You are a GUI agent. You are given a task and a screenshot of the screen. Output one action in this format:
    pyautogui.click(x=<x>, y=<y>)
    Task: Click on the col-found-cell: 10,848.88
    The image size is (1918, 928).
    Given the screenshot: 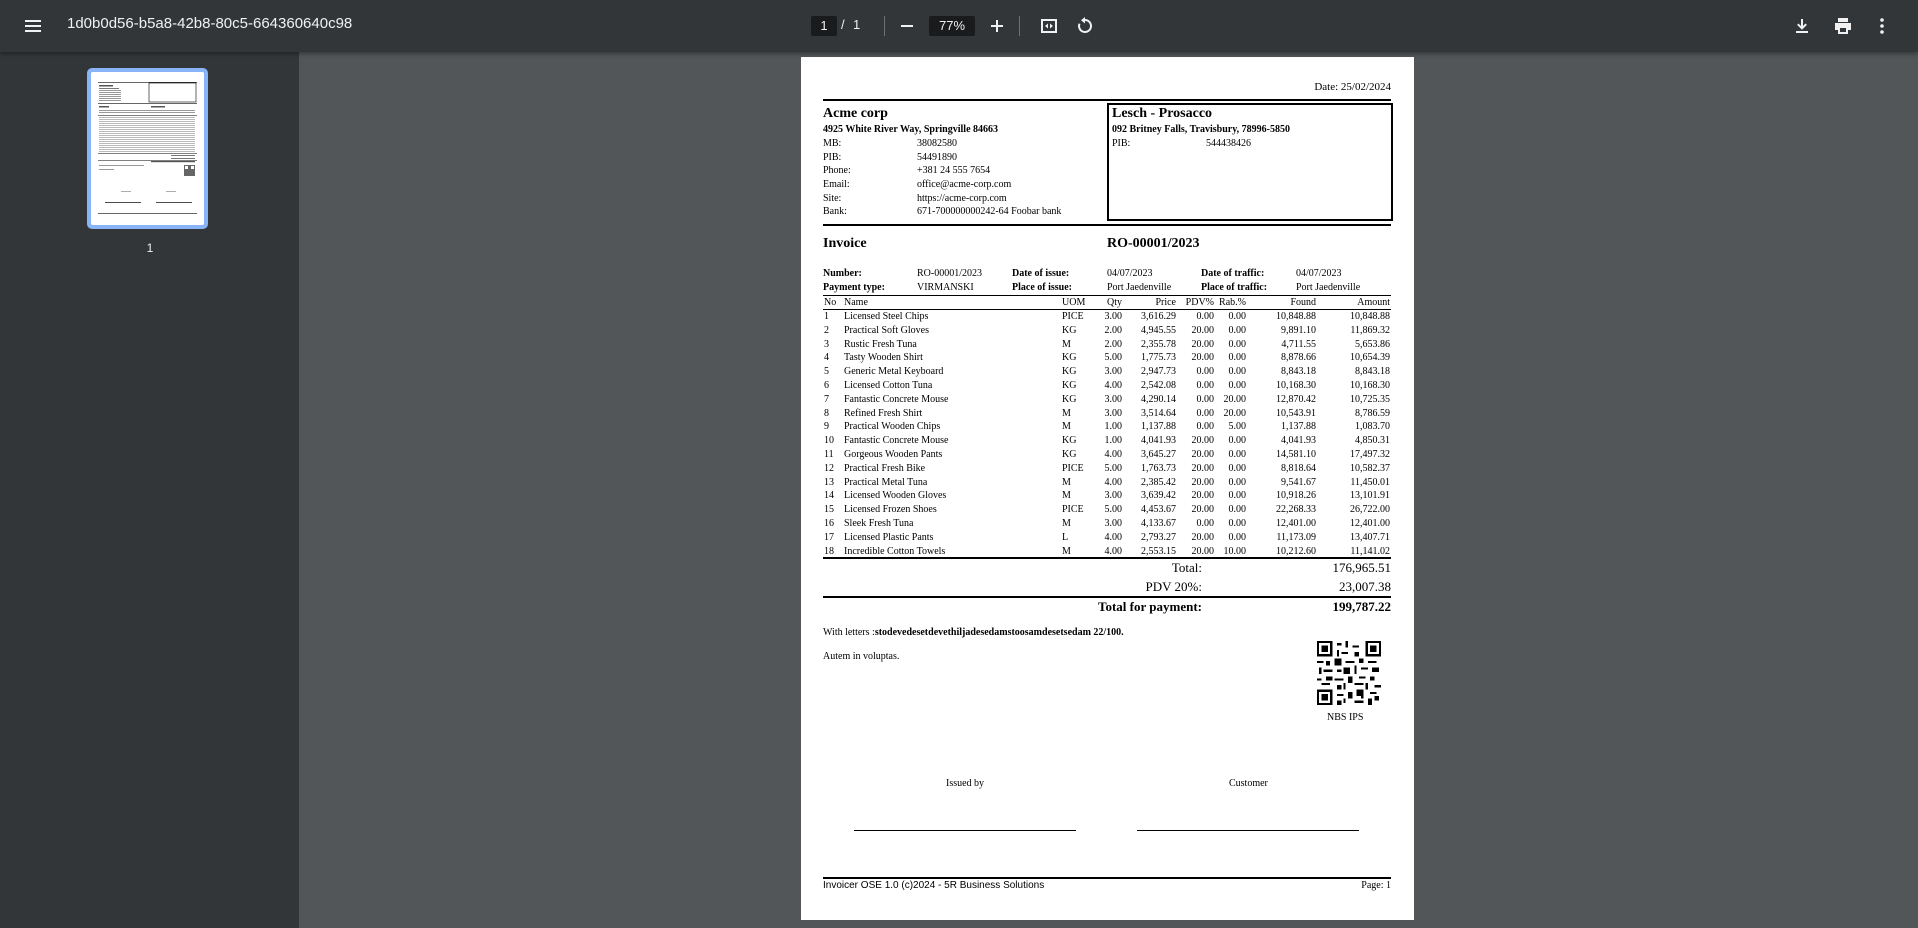 What is the action you would take?
    pyautogui.click(x=1296, y=316)
    